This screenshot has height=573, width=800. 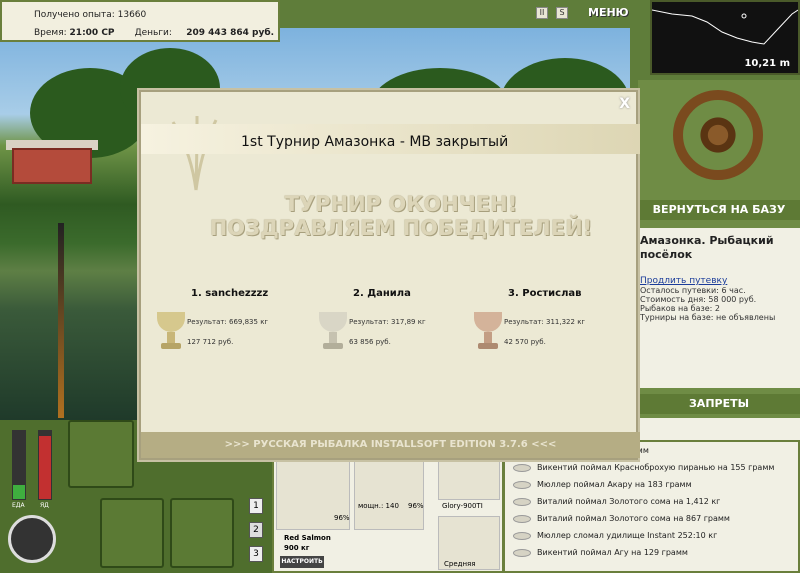 I want to click on fishing-rod, so click(x=61, y=320).